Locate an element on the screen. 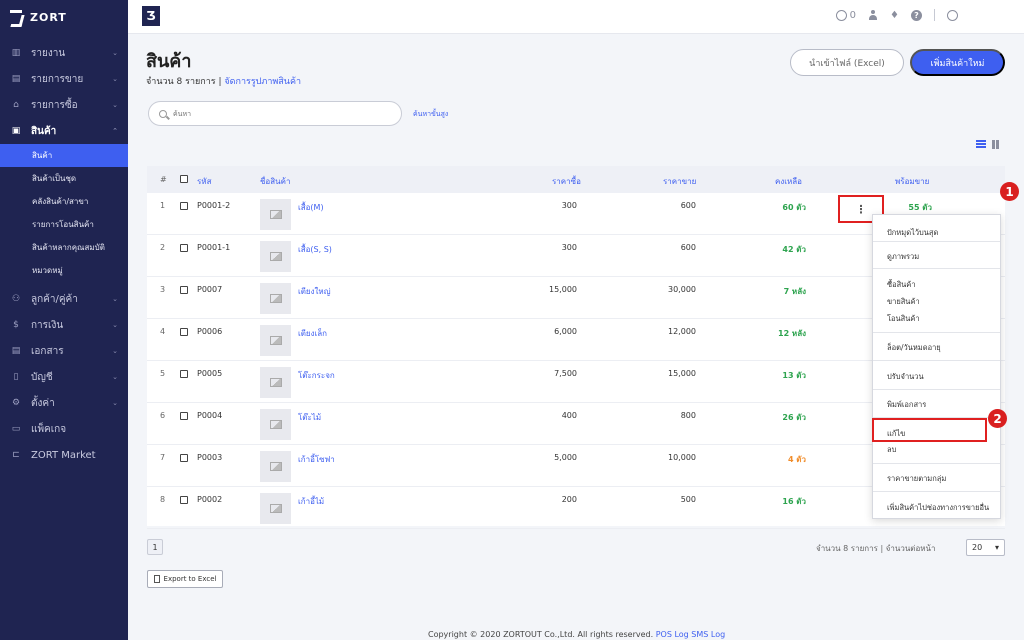  add-product-button: เพิ่มสินค้าใหม่ is located at coordinates (957, 62).